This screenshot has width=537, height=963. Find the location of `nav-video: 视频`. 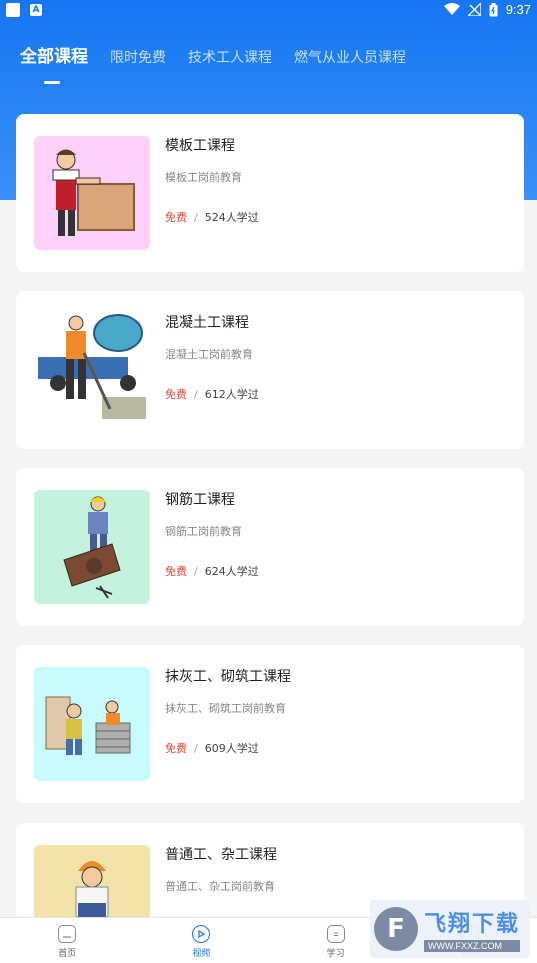

nav-video: 视频 is located at coordinates (201, 940).